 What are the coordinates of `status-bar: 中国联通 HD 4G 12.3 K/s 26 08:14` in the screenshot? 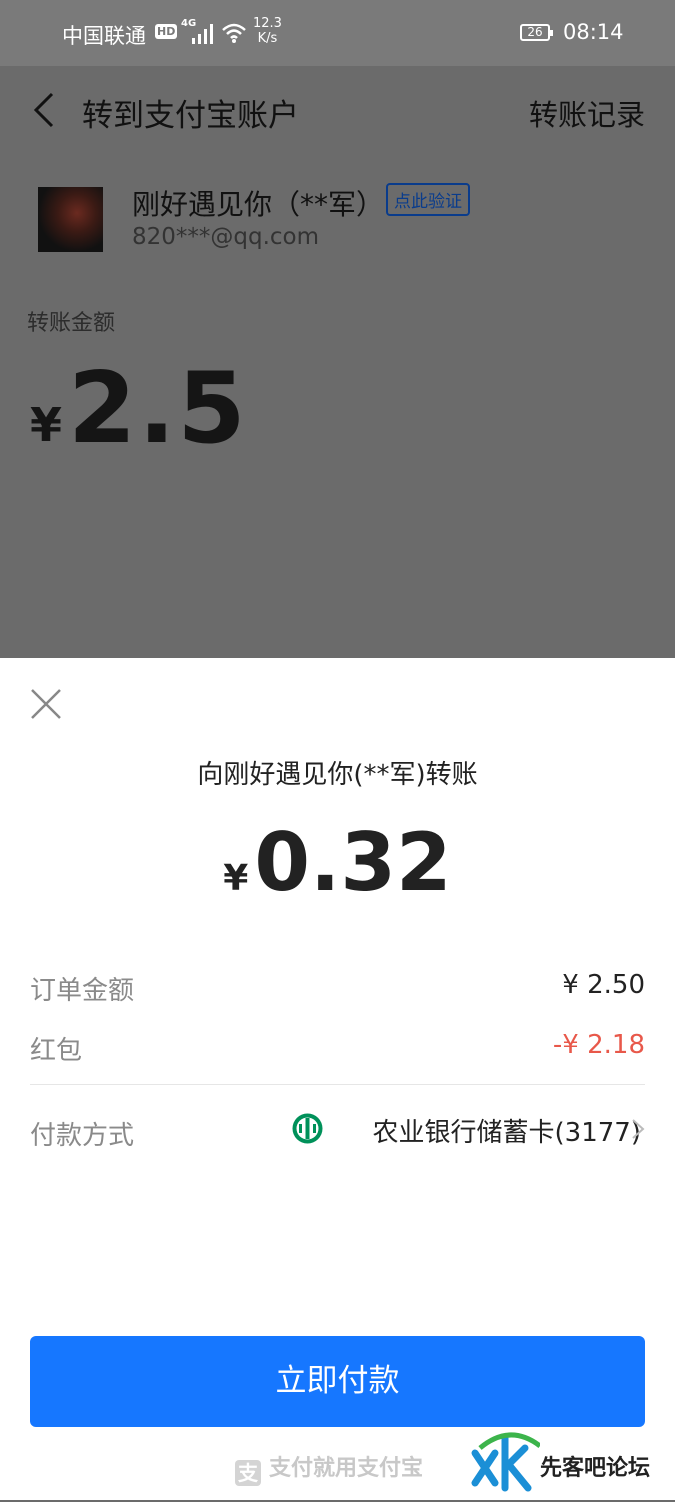 It's located at (337, 33).